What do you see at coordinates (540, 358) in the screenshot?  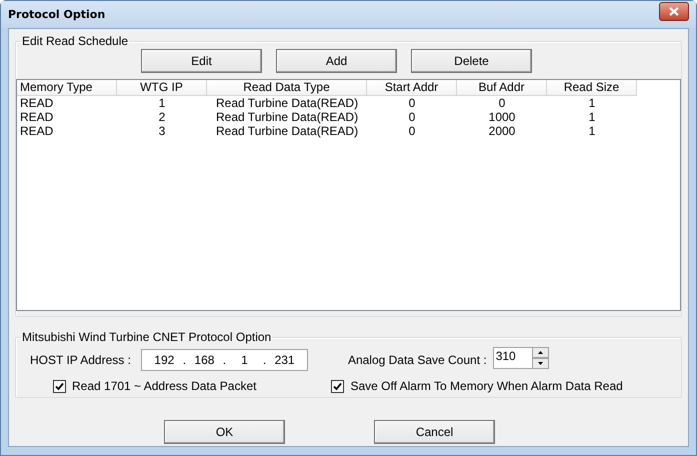 I see `spin-buttons` at bounding box center [540, 358].